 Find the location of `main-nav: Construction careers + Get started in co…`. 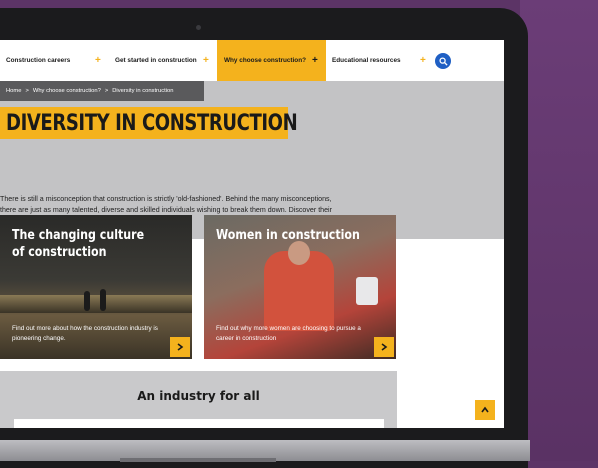

main-nav: Construction careers + Get started in co… is located at coordinates (252, 60).